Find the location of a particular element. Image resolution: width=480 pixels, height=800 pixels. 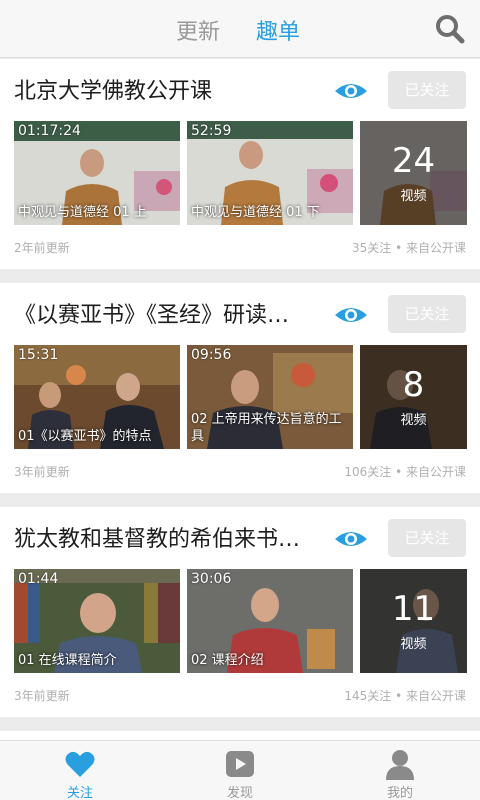

video-thumbnail: 15:31 01《以赛亚书》的特点 is located at coordinates (97, 397).